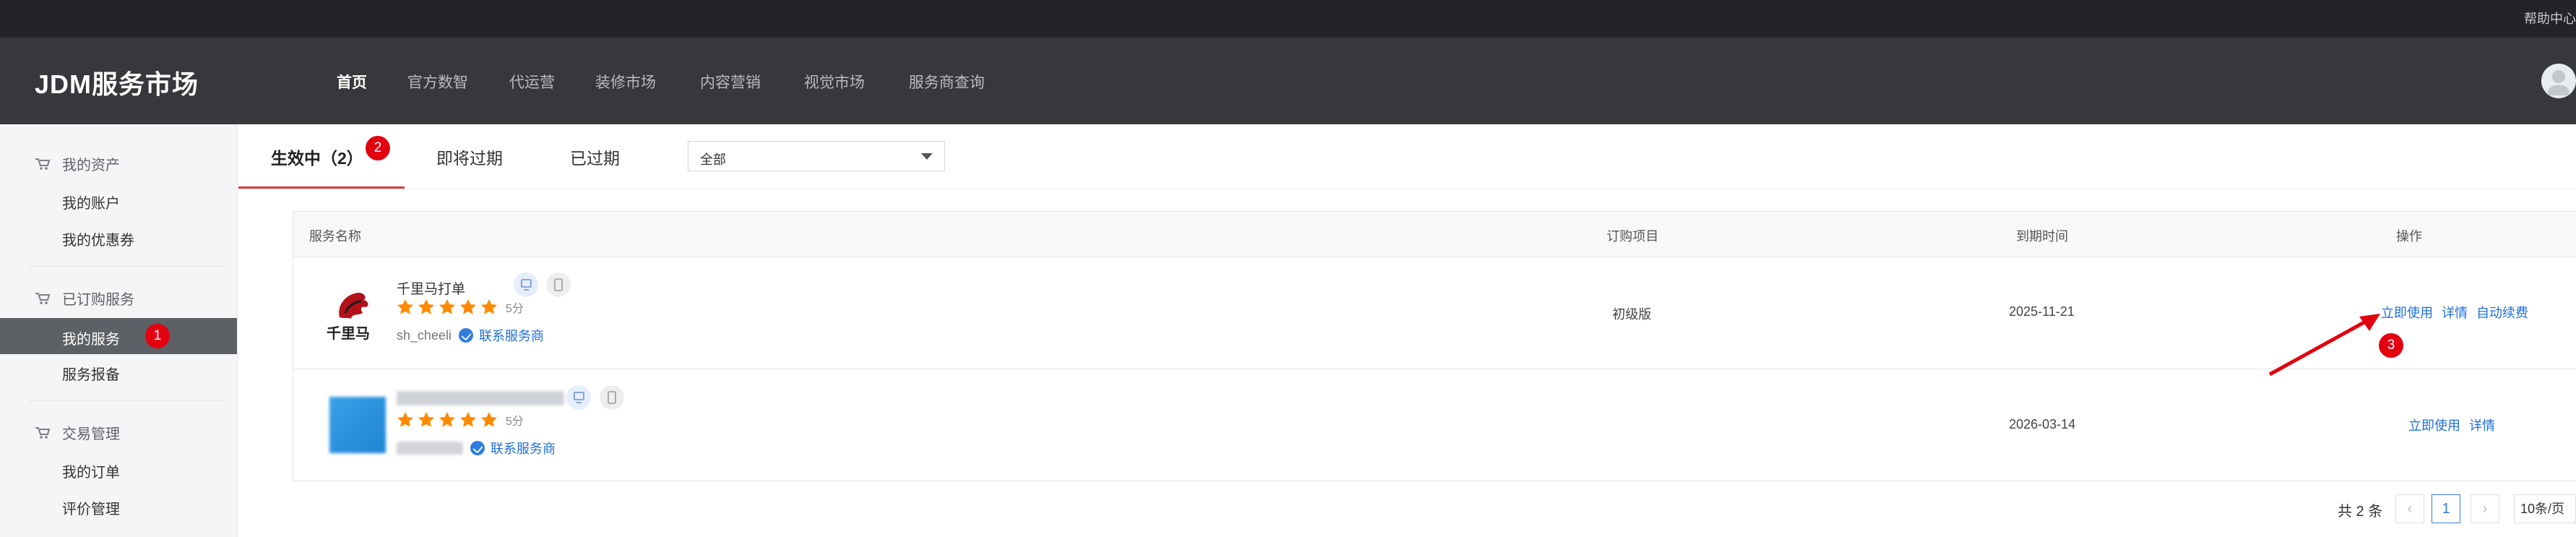 This screenshot has height=537, width=2576. What do you see at coordinates (348, 334) in the screenshot?
I see `logo-caption: 千里马` at bounding box center [348, 334].